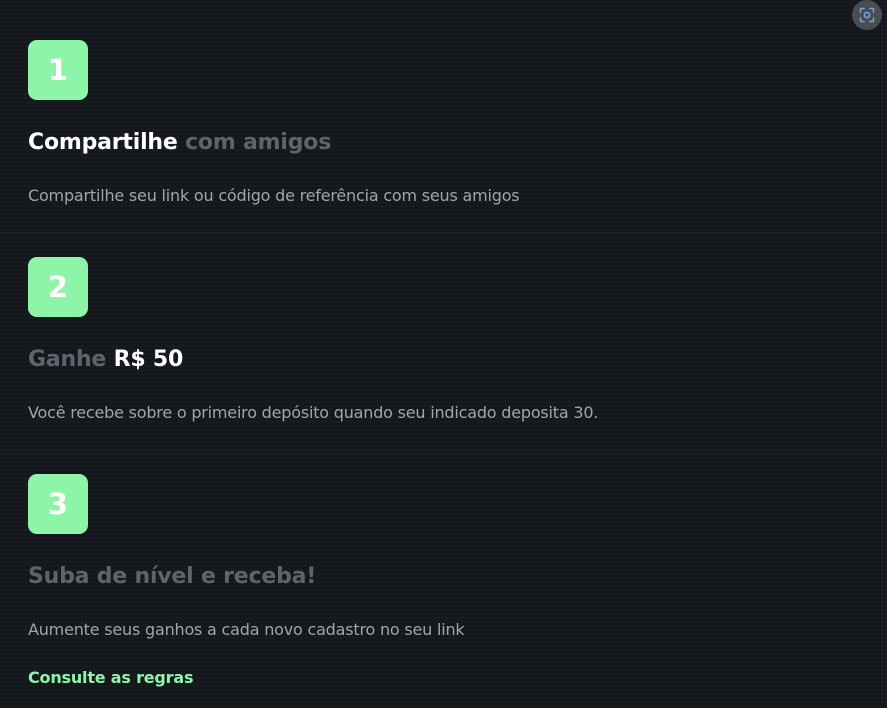 This screenshot has width=887, height=708. What do you see at coordinates (67, 359) in the screenshot?
I see `step-title-muted: Ganhe` at bounding box center [67, 359].